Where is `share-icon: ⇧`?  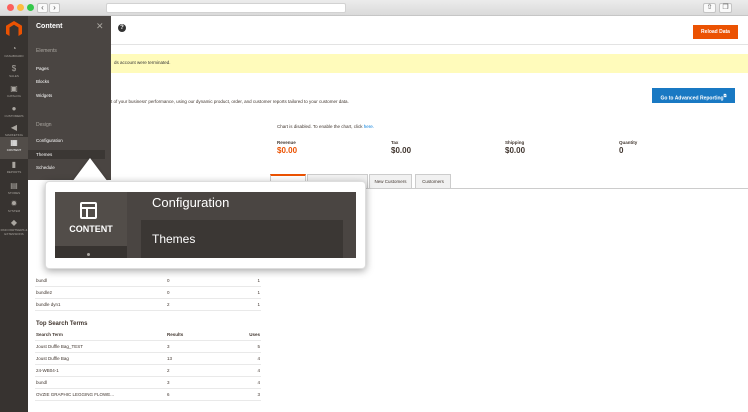 share-icon: ⇧ is located at coordinates (709, 8).